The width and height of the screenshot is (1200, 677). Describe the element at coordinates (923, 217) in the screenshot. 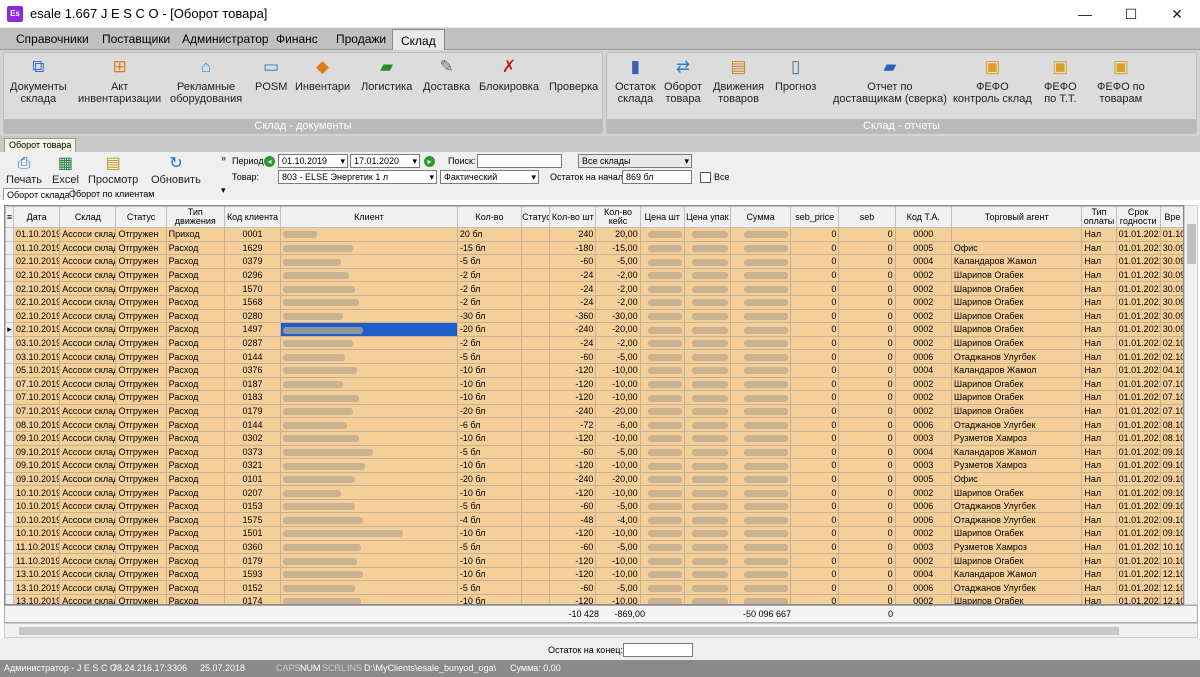

I see `col-ta-code: Код Т.А.` at that location.